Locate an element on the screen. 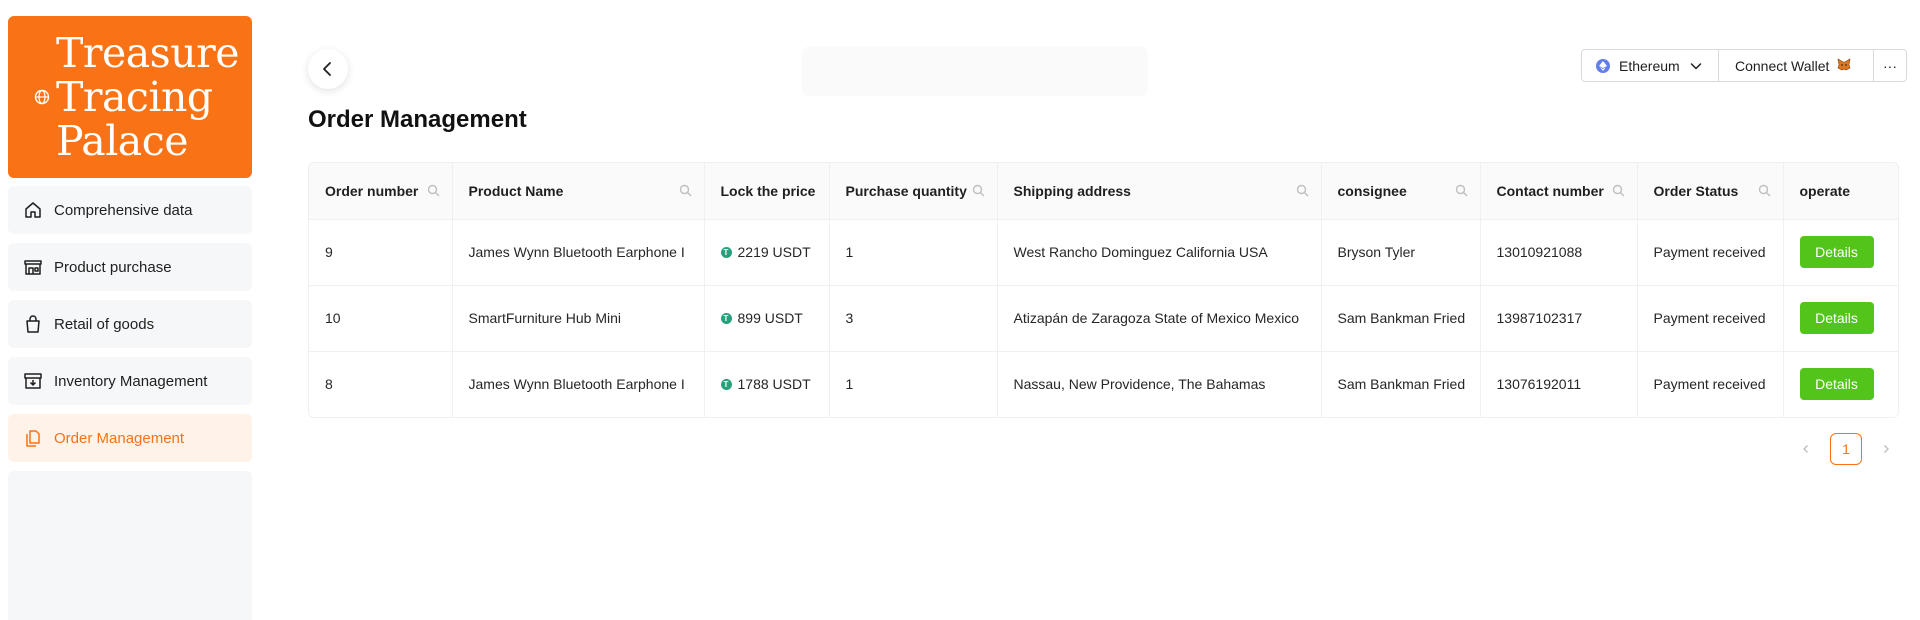 The width and height of the screenshot is (1920, 620). back-button is located at coordinates (328, 69).